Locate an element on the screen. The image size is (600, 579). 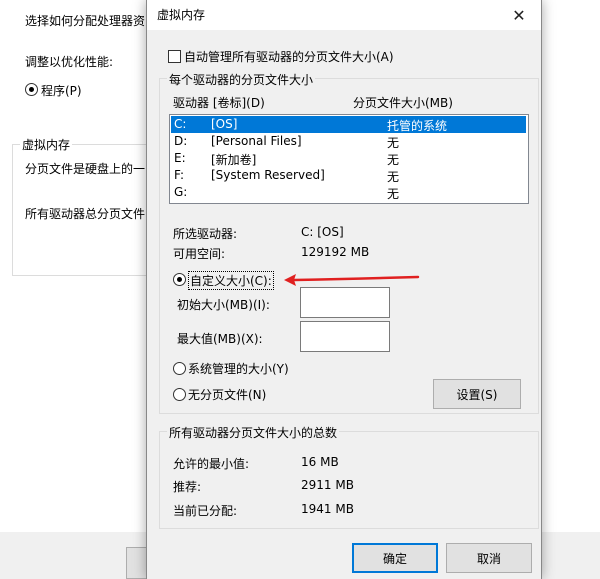
title-bar: 虚拟内存 ✕ is located at coordinates (344, 15).